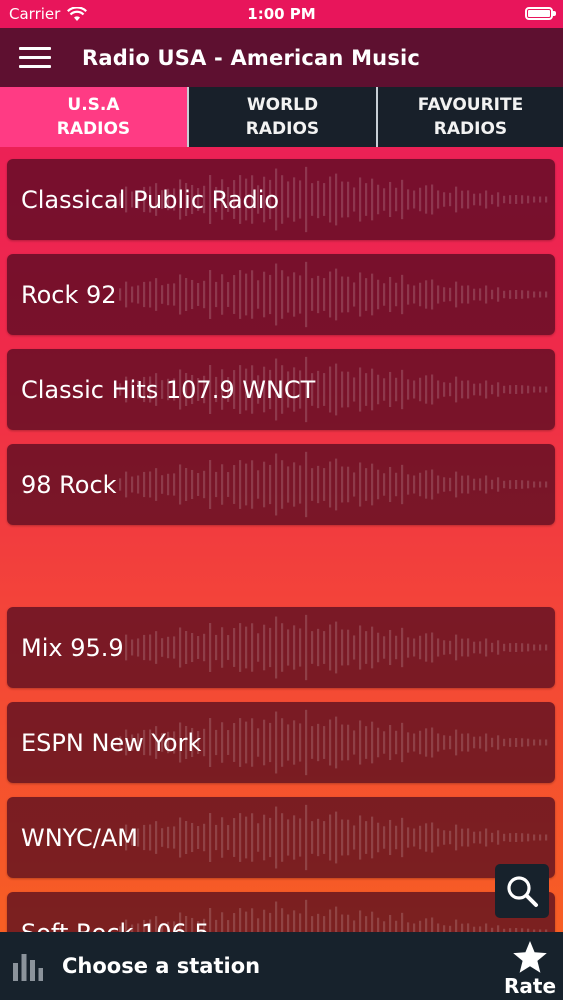  I want to click on tab-world-radios: WORLD RADIOS, so click(281, 117).